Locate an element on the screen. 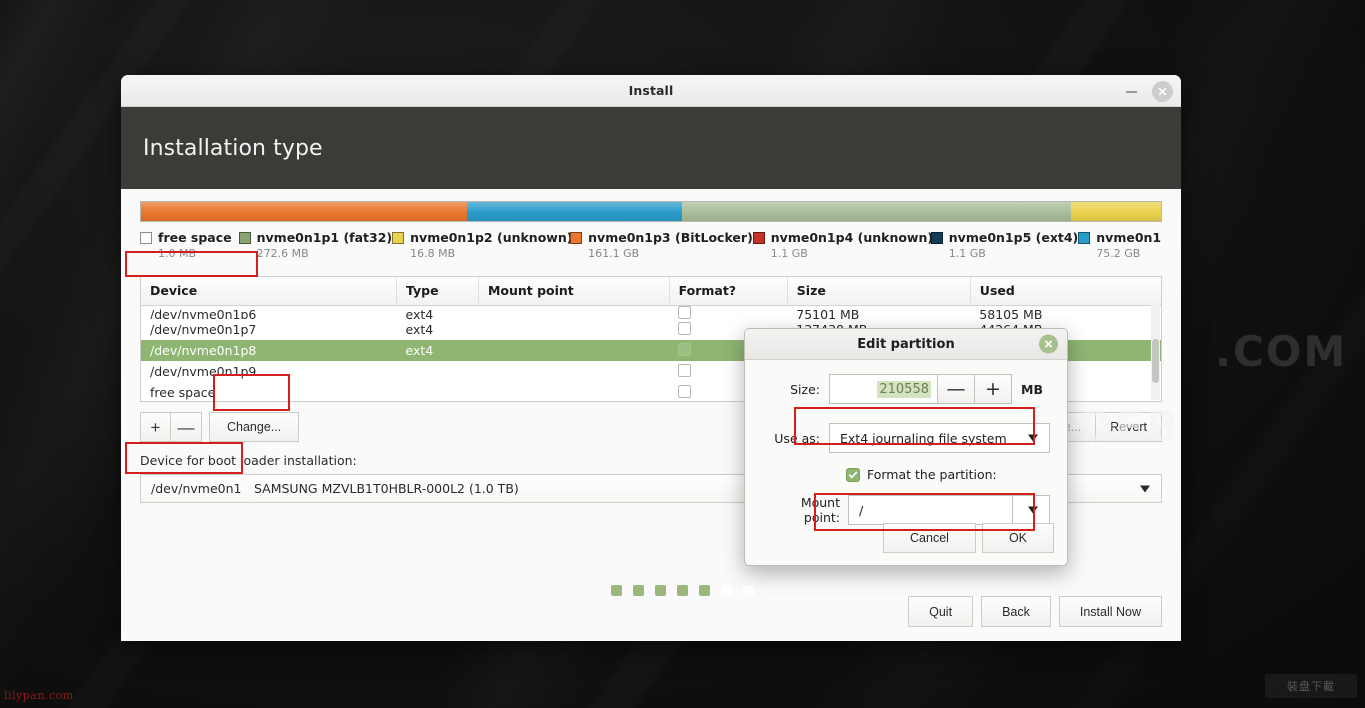 This screenshot has width=1365, height=708. mount-point-label: Mount point: is located at coordinates (820, 510).